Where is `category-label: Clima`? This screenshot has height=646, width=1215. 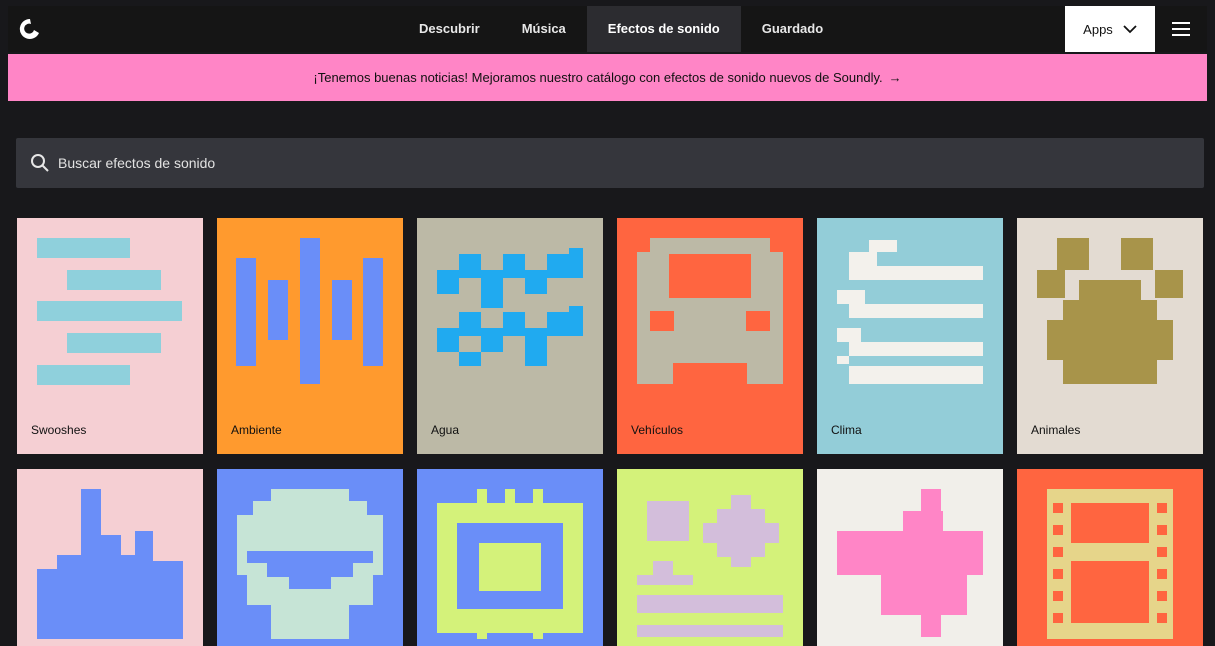 category-label: Clima is located at coordinates (846, 430).